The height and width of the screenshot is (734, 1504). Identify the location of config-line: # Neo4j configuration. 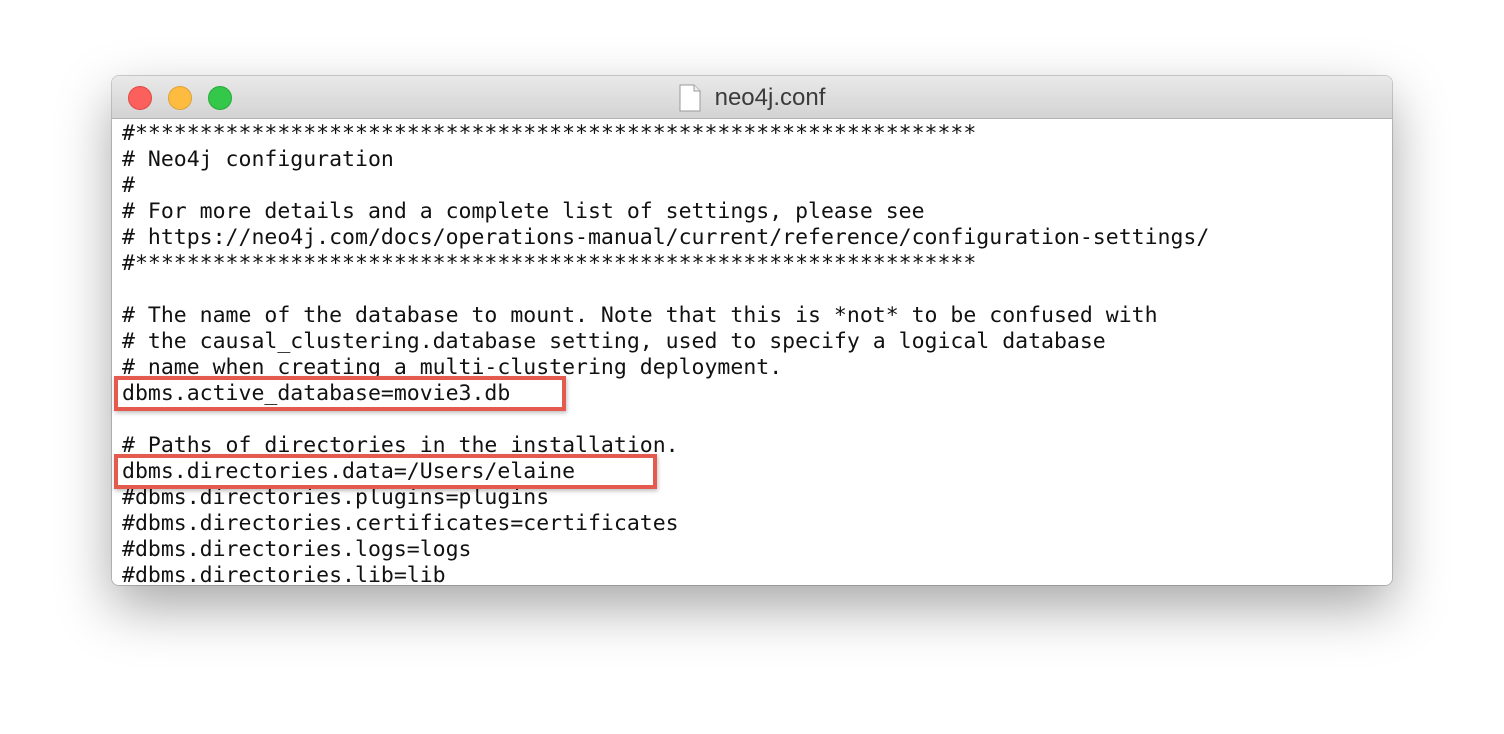
(258, 160).